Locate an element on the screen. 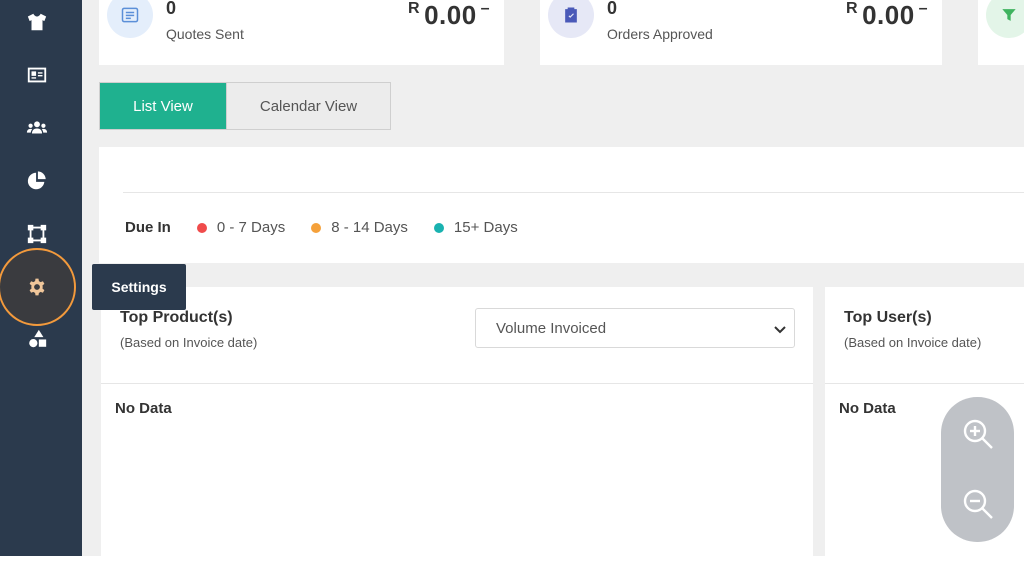 The height and width of the screenshot is (578, 1024). teal-dot is located at coordinates (438, 227).